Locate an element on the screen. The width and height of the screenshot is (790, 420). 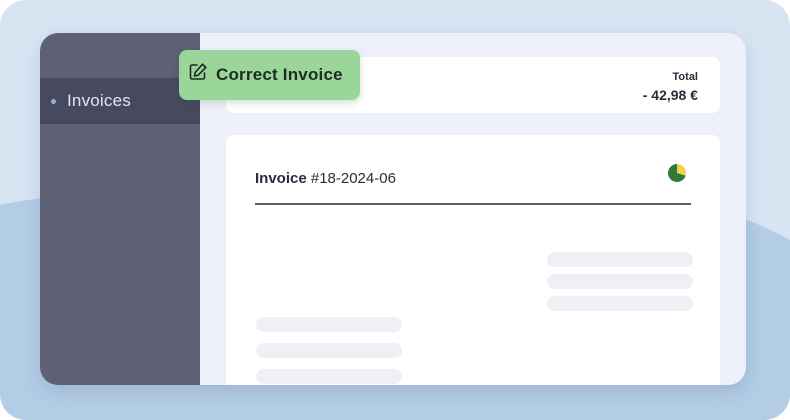
edit-icon is located at coordinates (198, 71).